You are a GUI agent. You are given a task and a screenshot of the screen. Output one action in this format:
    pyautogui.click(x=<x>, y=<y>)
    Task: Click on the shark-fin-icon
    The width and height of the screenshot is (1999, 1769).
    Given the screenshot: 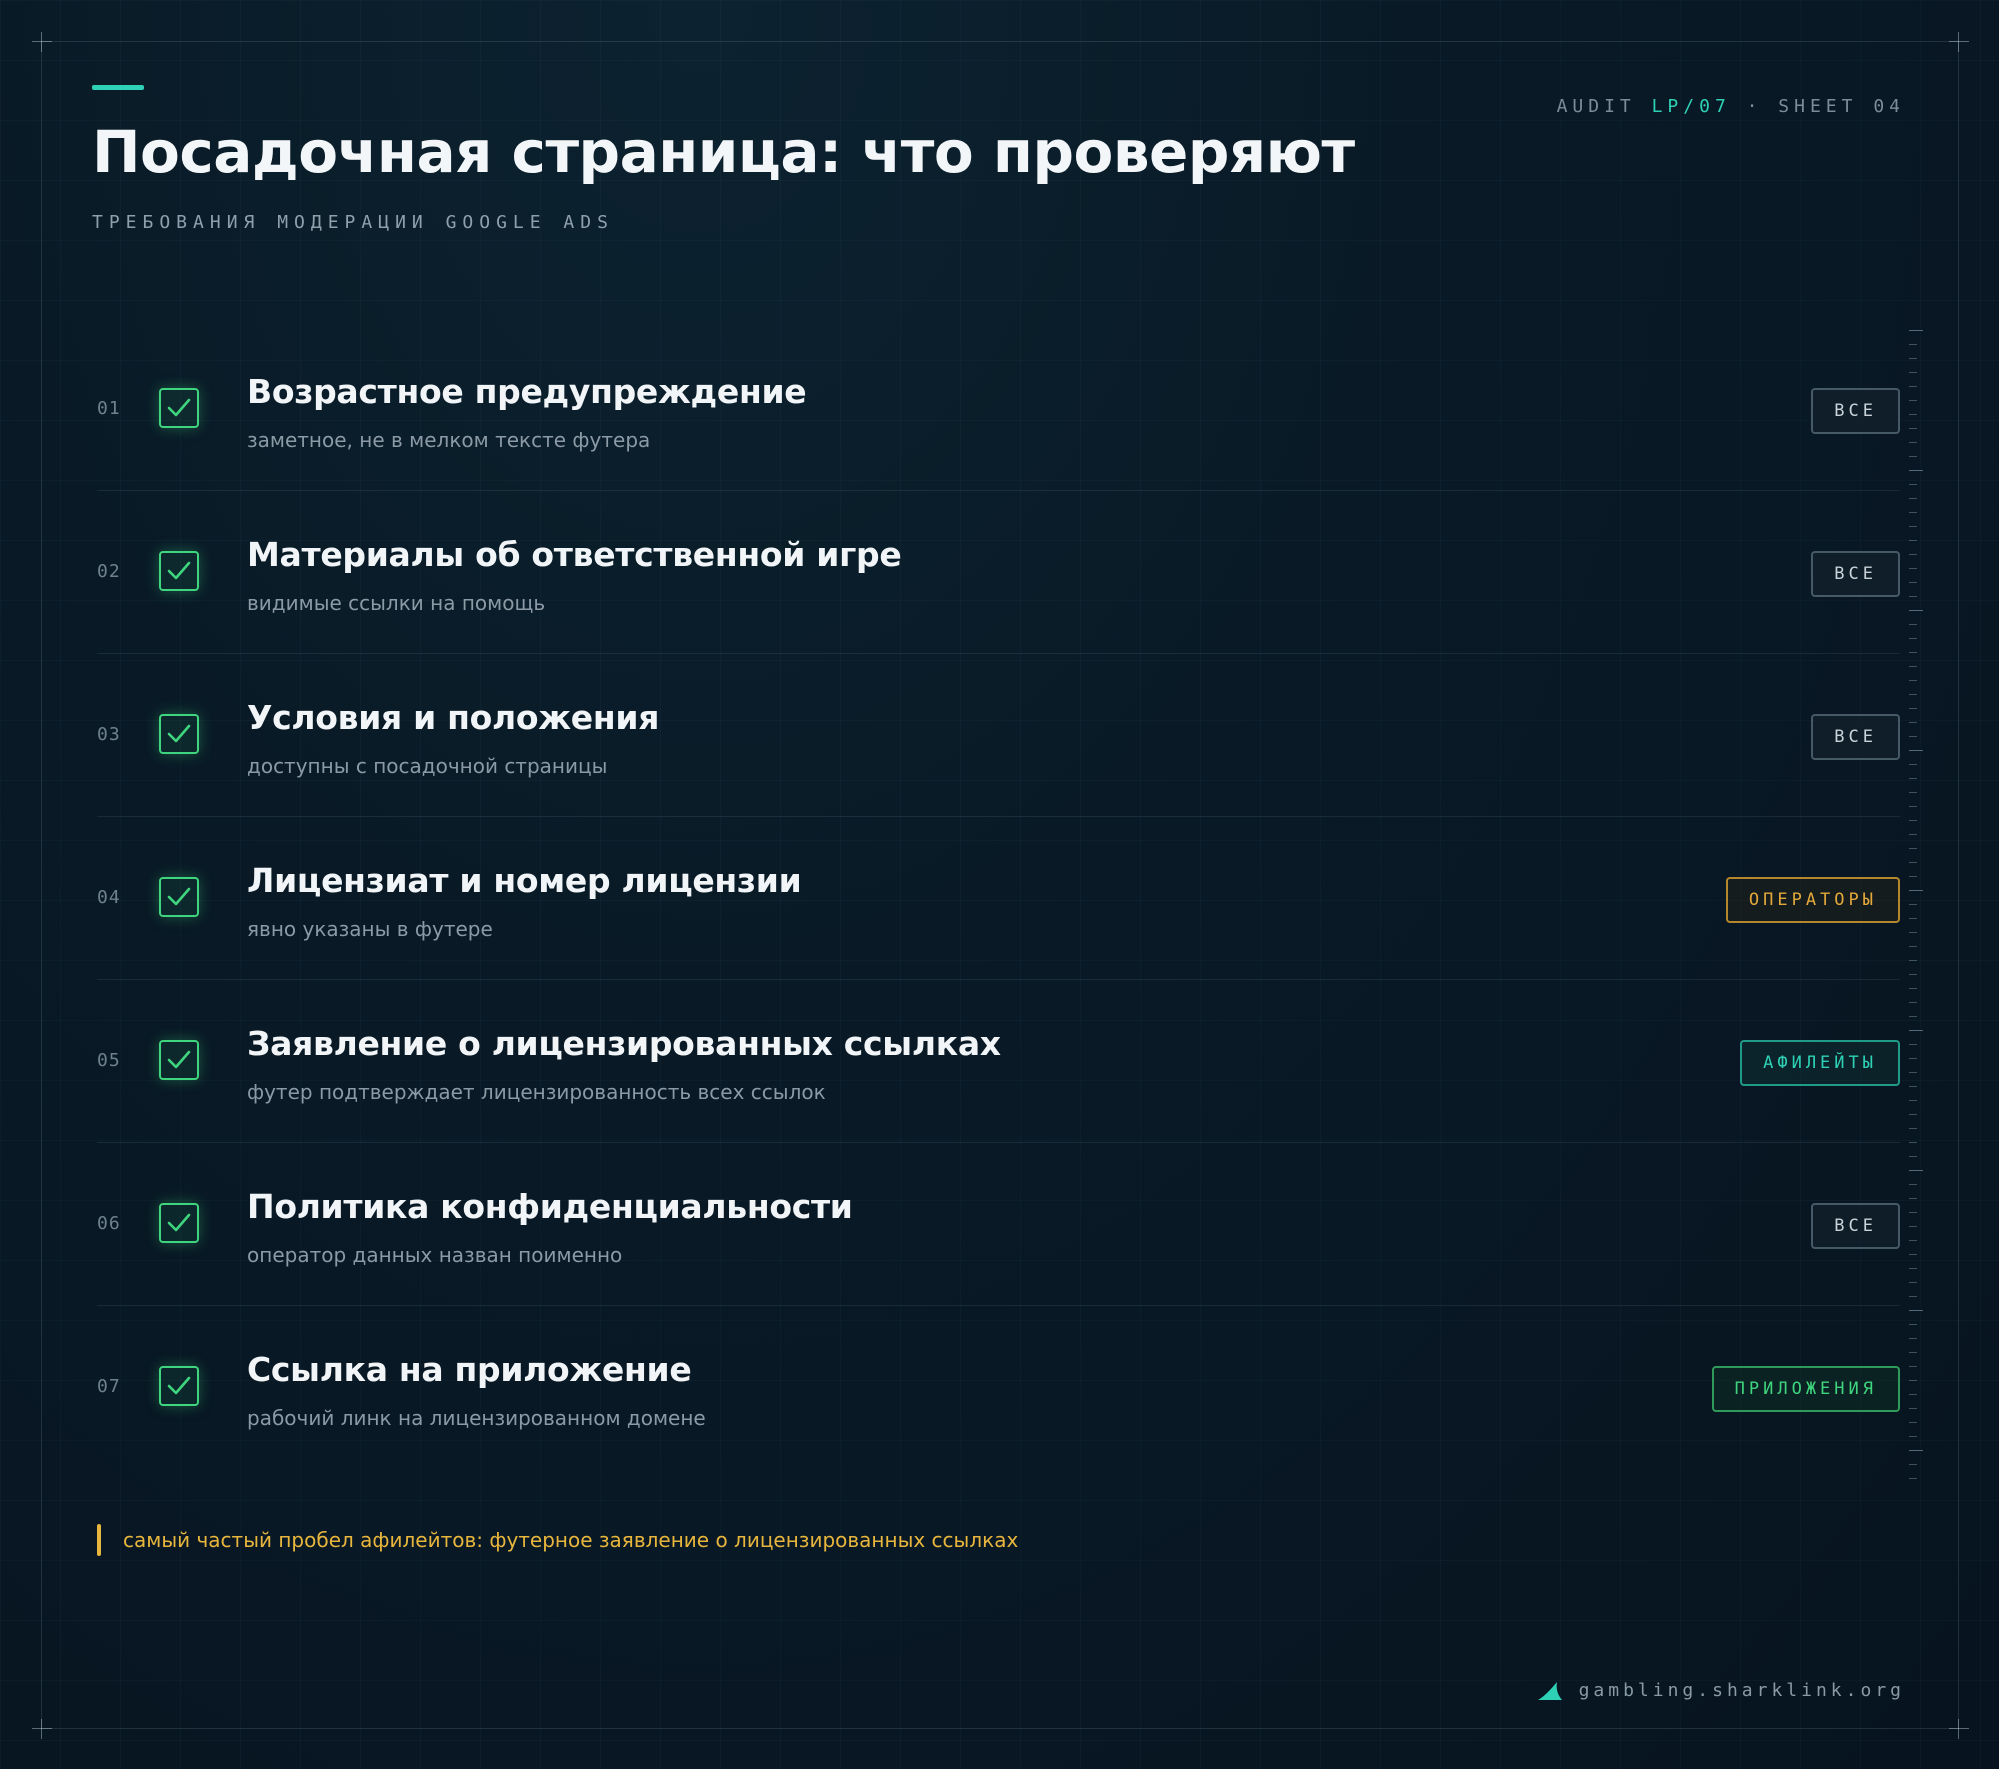 What is the action you would take?
    pyautogui.click(x=1549, y=1690)
    